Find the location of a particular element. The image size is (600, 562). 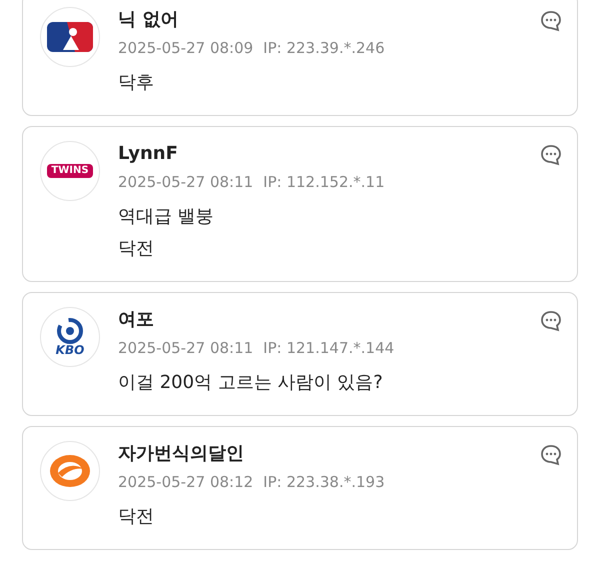

comment-date: 2025-05-27 08:12 is located at coordinates (186, 482).